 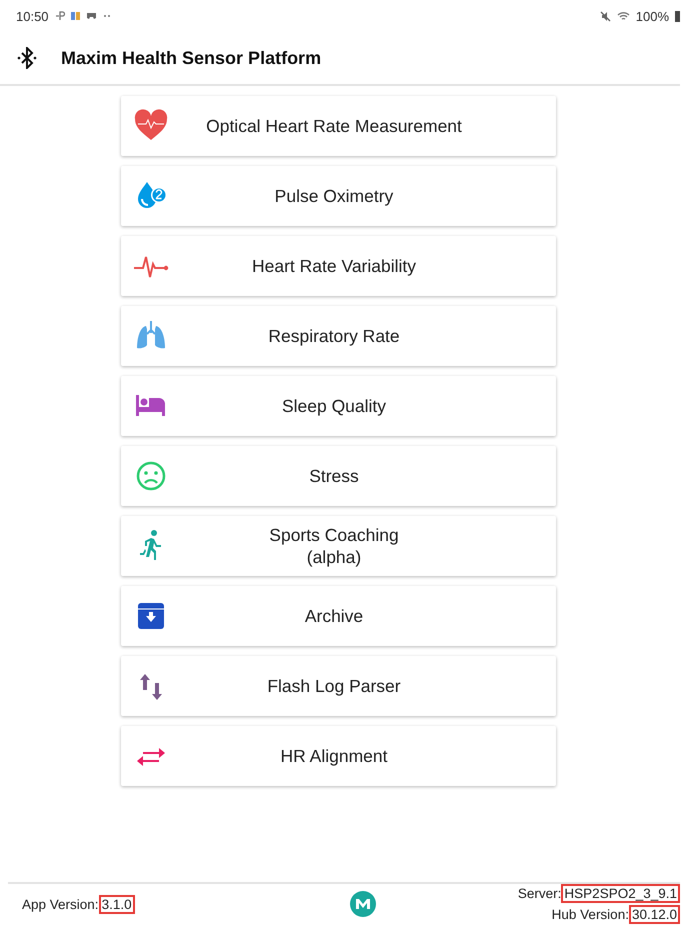 What do you see at coordinates (60, 904) in the screenshot?
I see `version-label: App Version:` at bounding box center [60, 904].